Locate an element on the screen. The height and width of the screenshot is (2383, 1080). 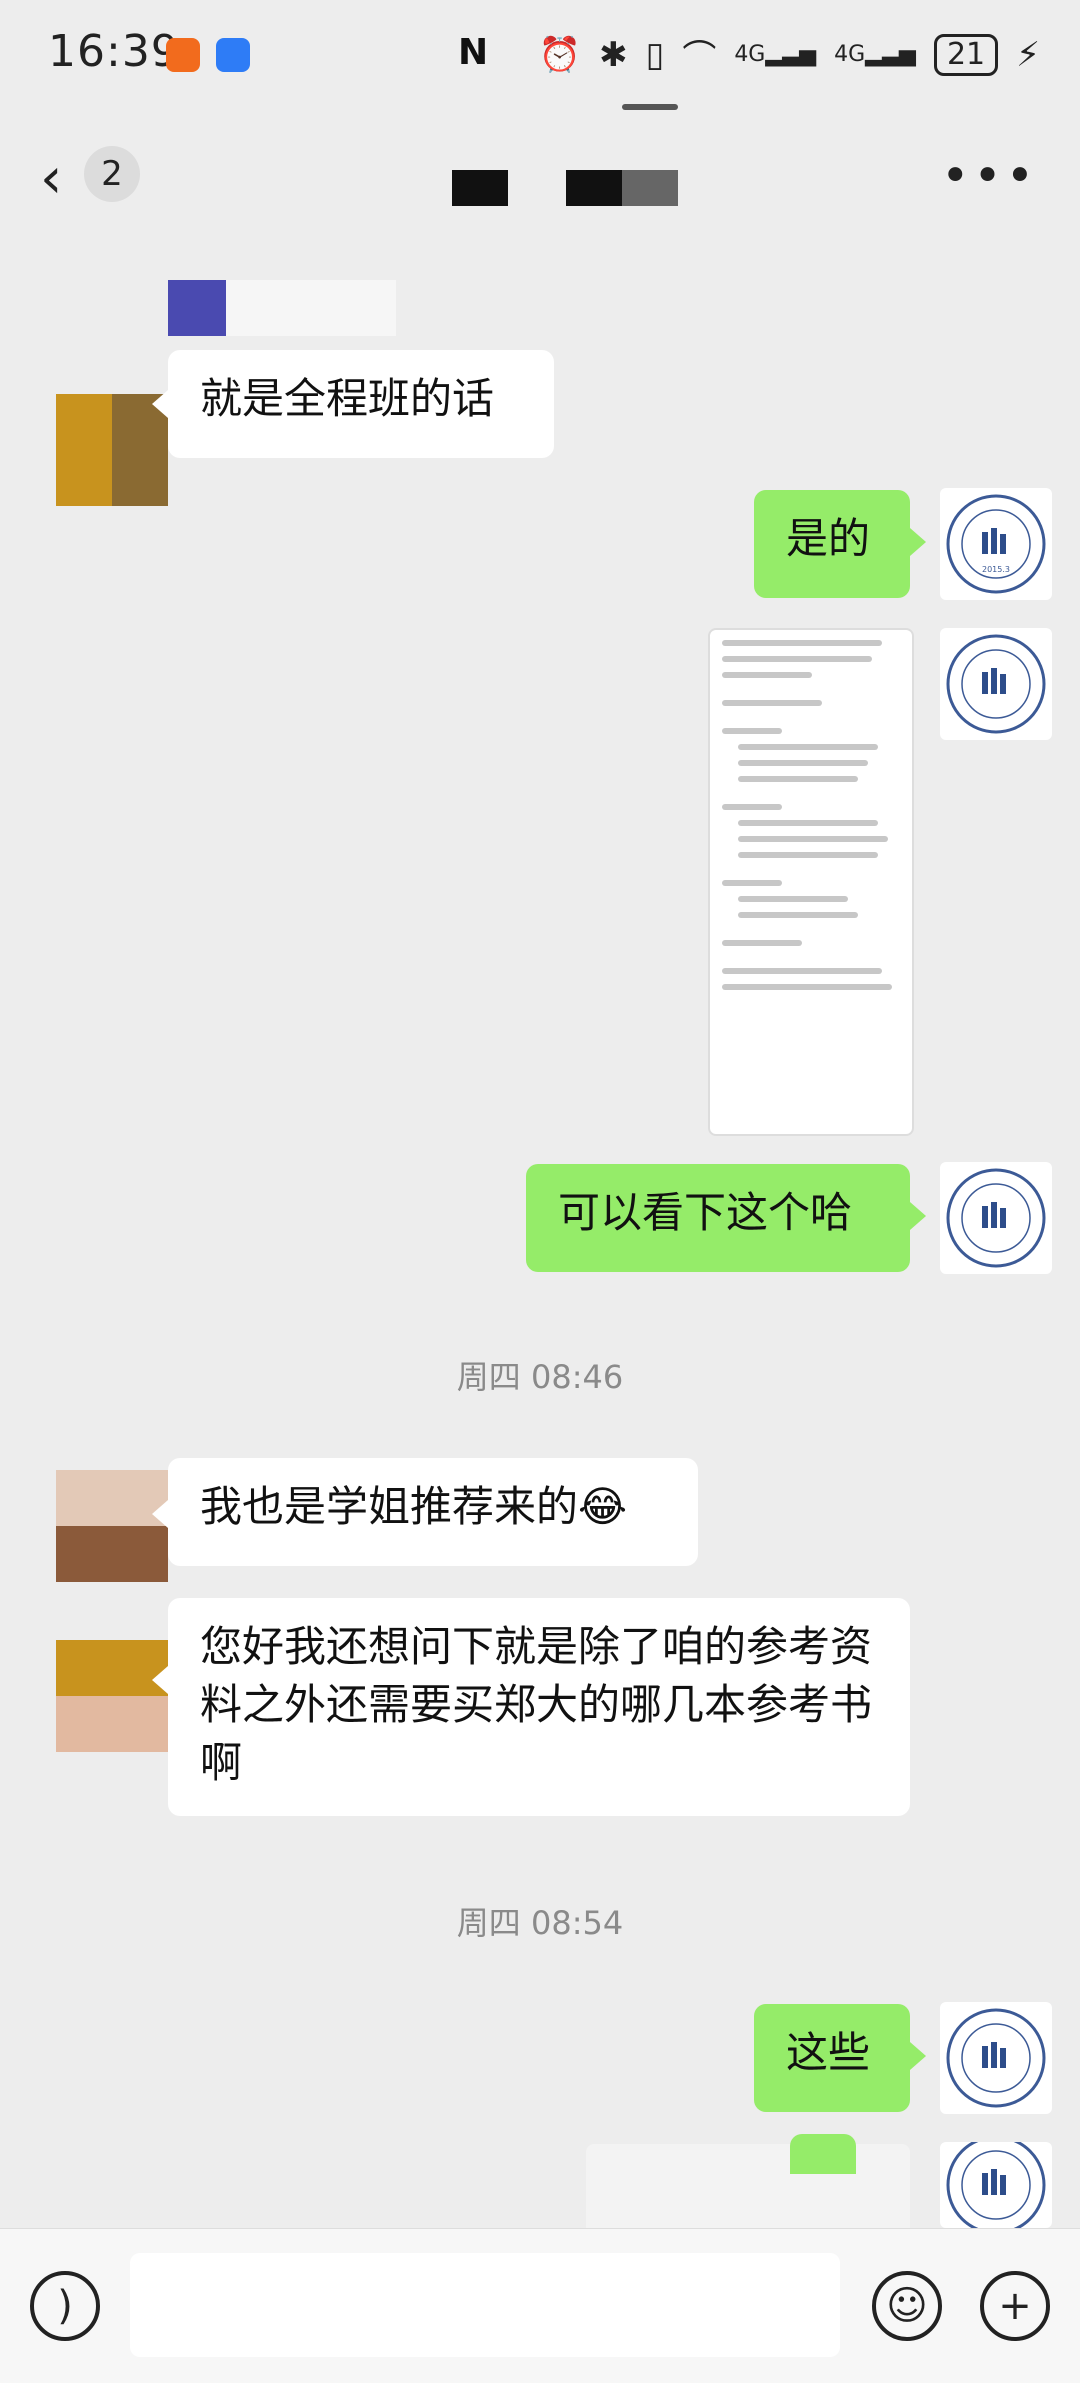
status-time: 16:39 is located at coordinates (114, 51).